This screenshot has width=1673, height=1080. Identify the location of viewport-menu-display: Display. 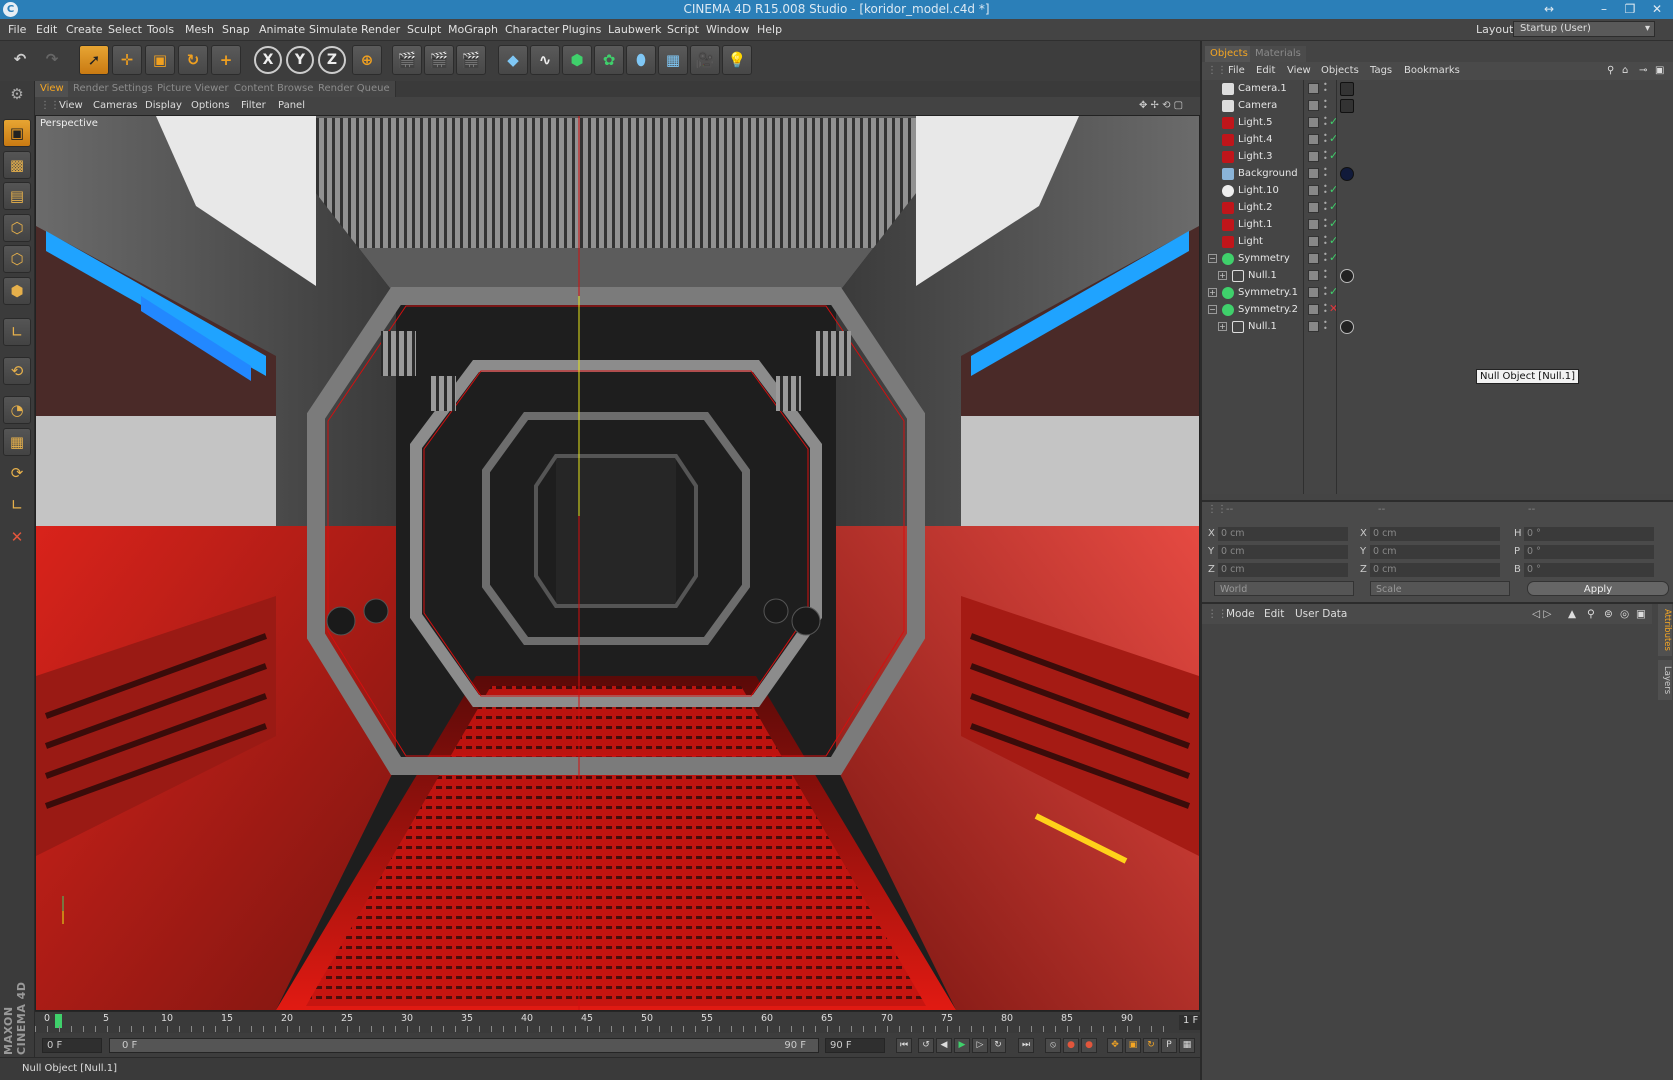
(163, 105).